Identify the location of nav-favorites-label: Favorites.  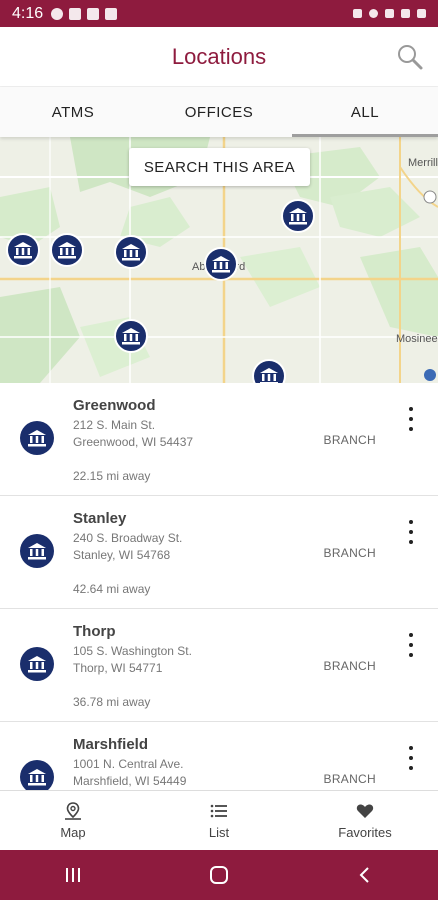
(365, 832).